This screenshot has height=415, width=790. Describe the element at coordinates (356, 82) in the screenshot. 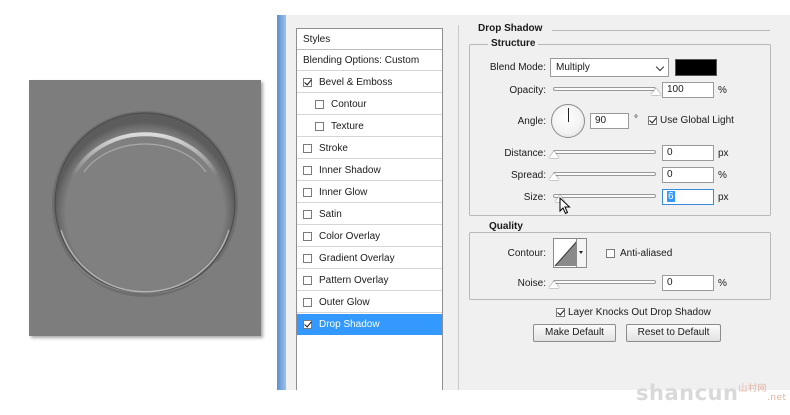

I see `styles-item-label: Bevel & Emboss` at that location.